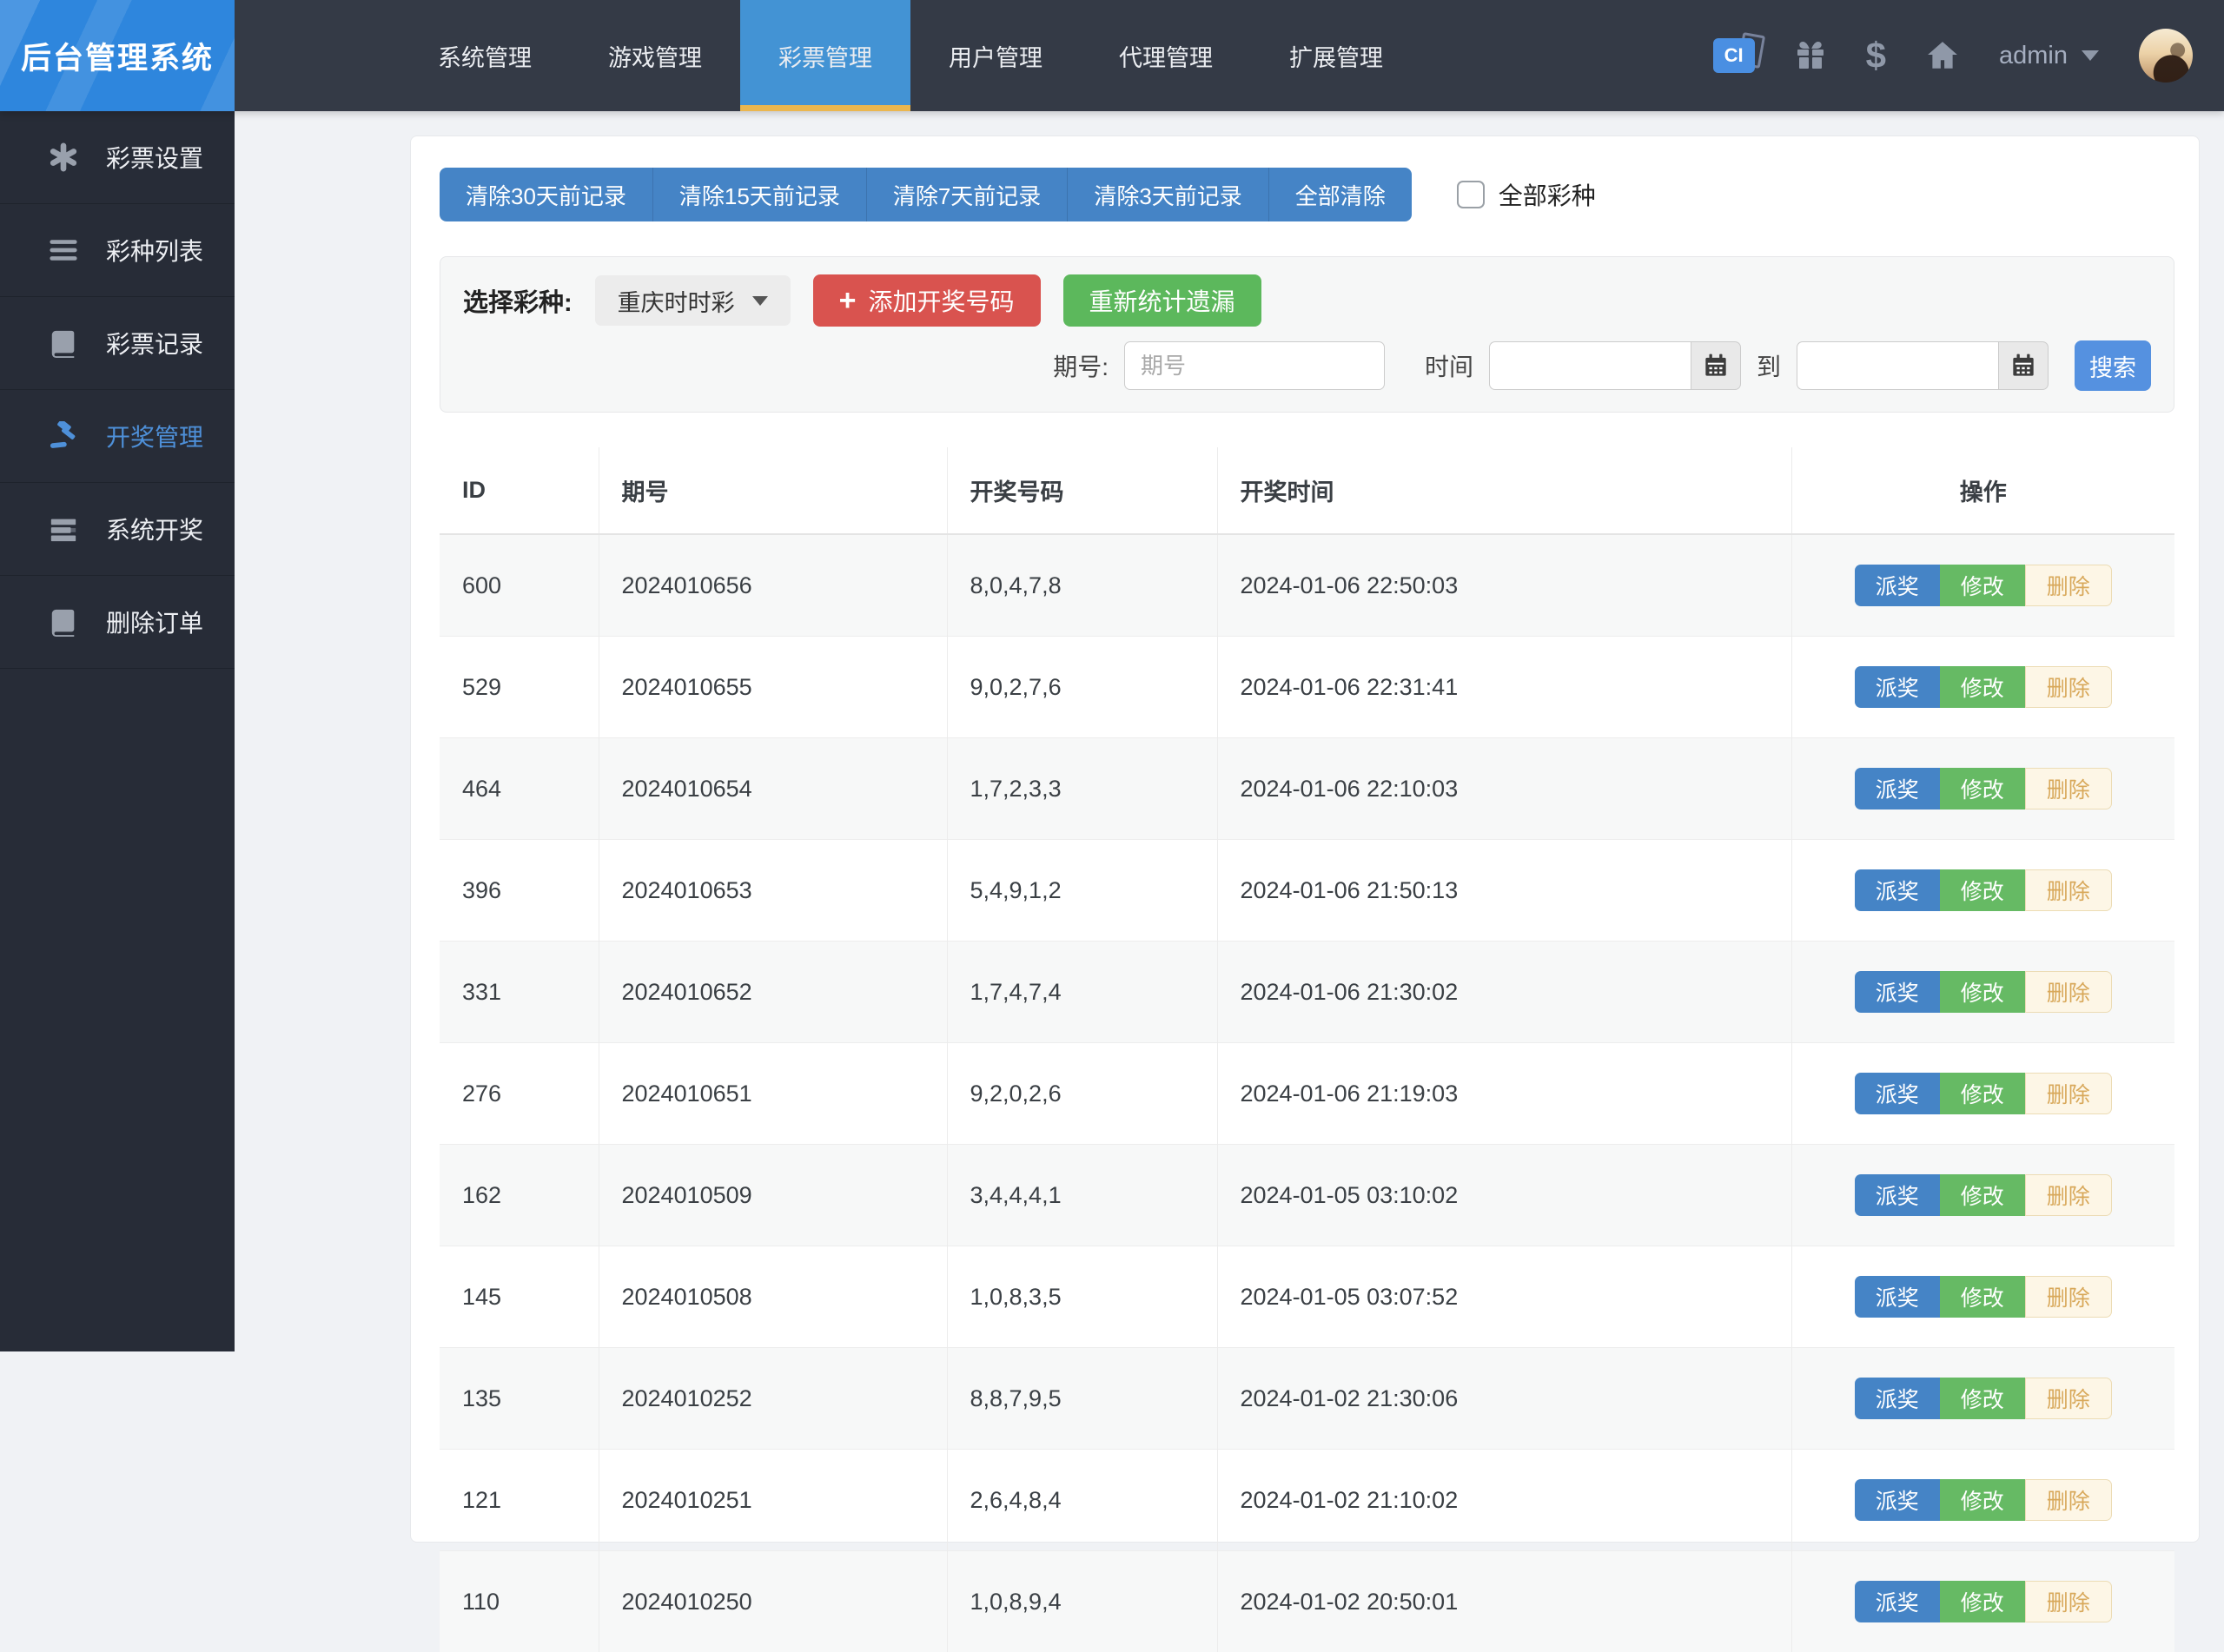  I want to click on clear-button-group: 清除30天前记录清除15天前记录清除7天前记录清除3天前记录全部清除, so click(926, 194).